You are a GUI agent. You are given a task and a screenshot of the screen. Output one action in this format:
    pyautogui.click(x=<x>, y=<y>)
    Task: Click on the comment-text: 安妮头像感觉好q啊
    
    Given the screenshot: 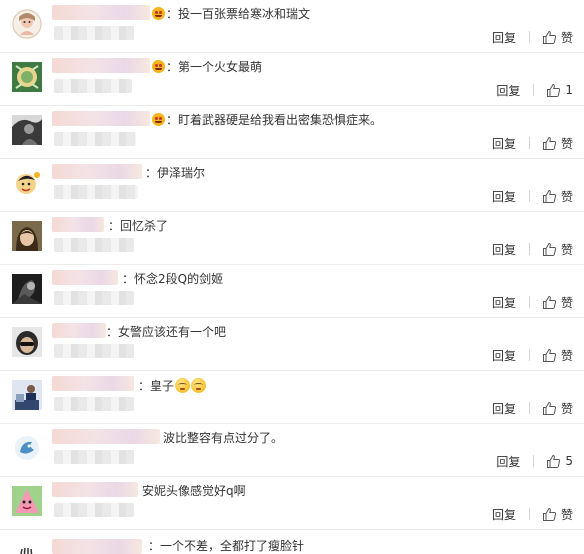 What is the action you would take?
    pyautogui.click(x=194, y=491)
    